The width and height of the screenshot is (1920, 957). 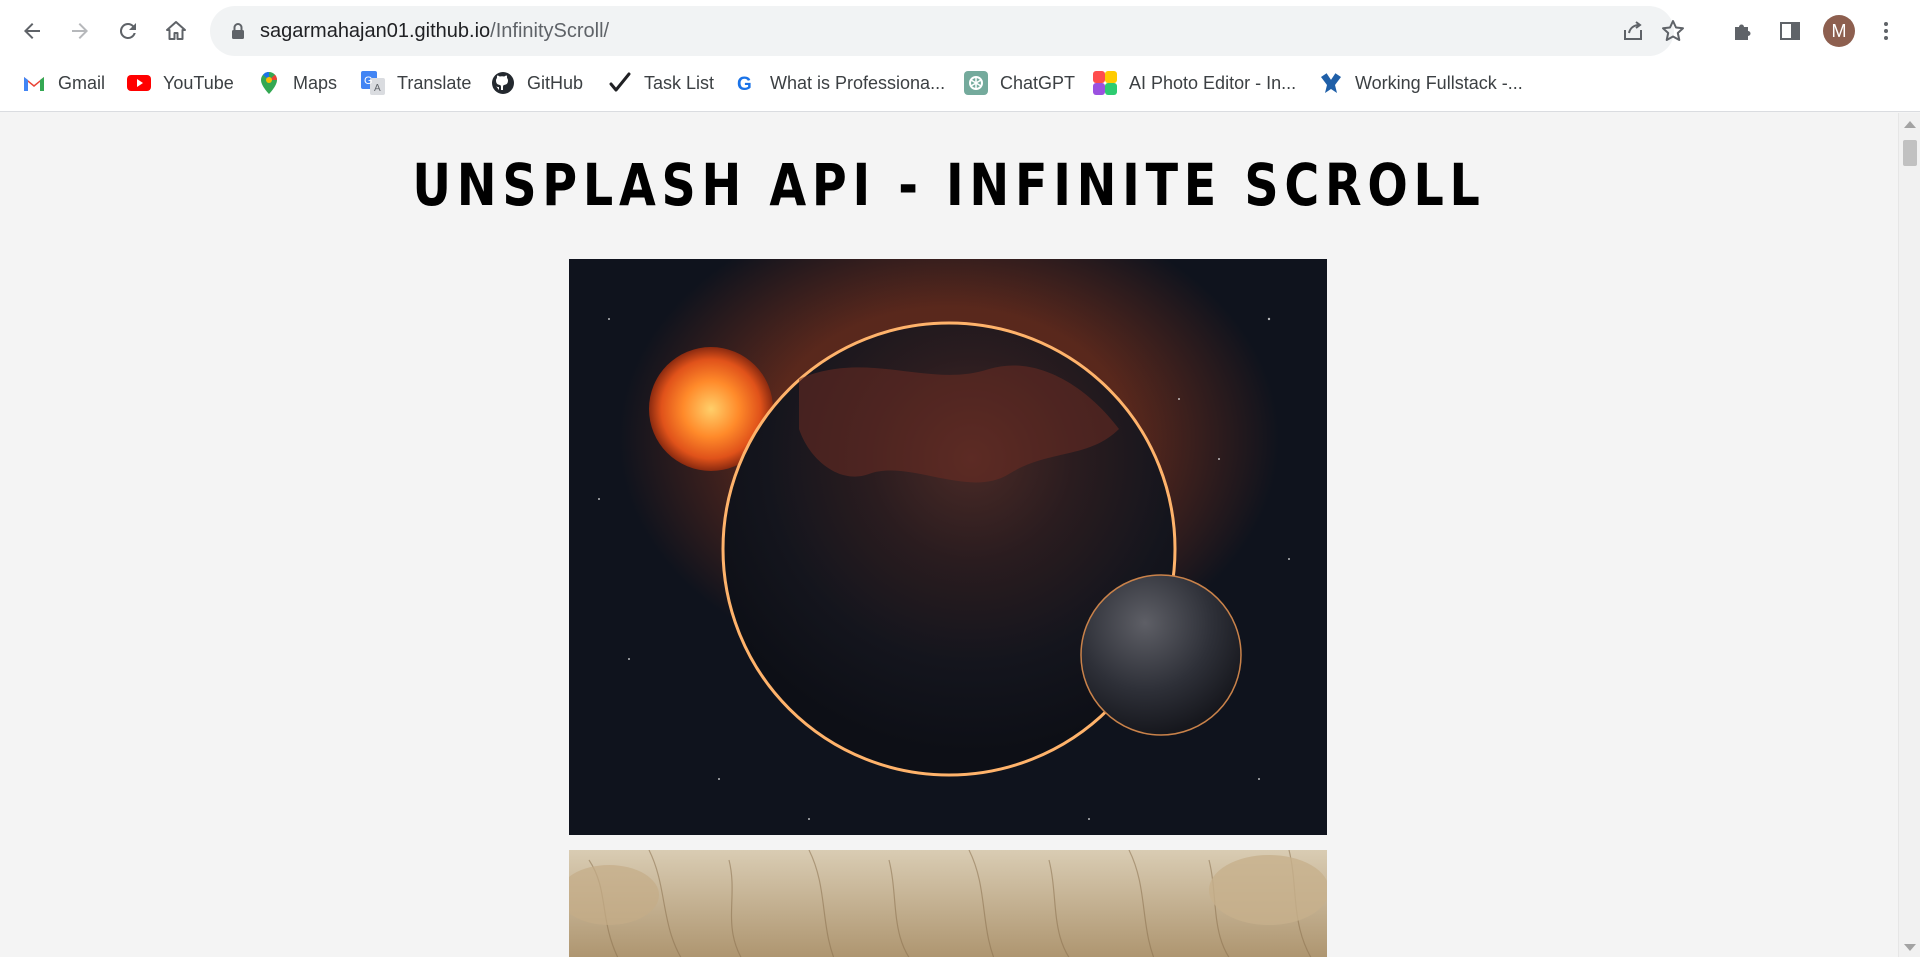 I want to click on side-panel-icon, so click(x=1790, y=31).